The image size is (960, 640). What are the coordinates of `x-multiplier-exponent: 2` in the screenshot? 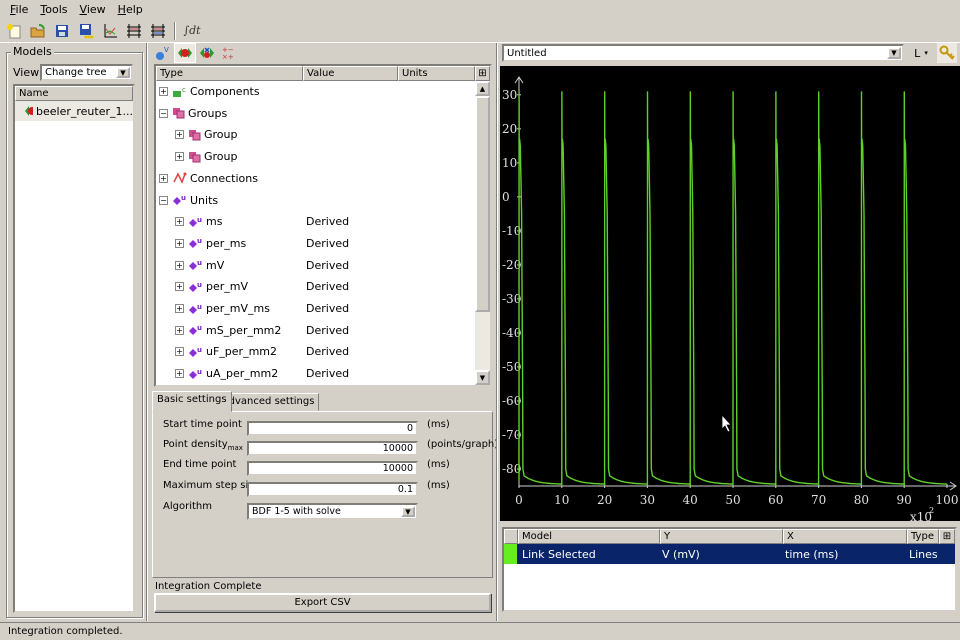 It's located at (931, 510).